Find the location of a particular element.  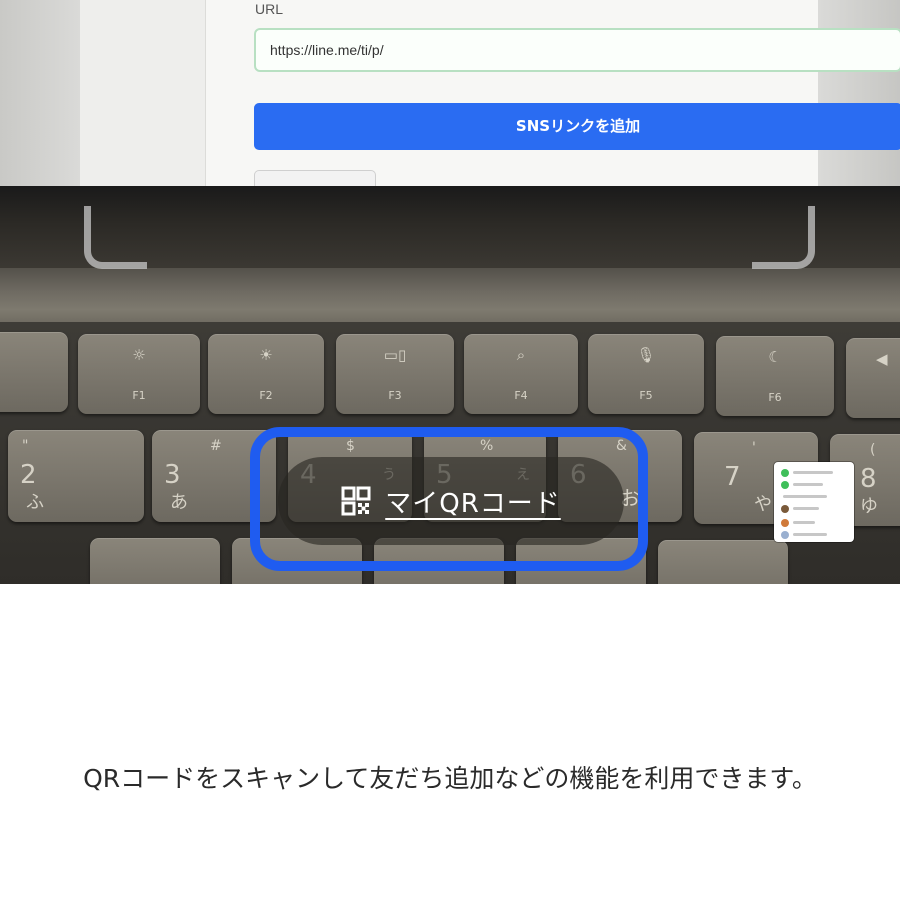

scan-frame-corner-bottom-right is located at coordinates (783, 237).